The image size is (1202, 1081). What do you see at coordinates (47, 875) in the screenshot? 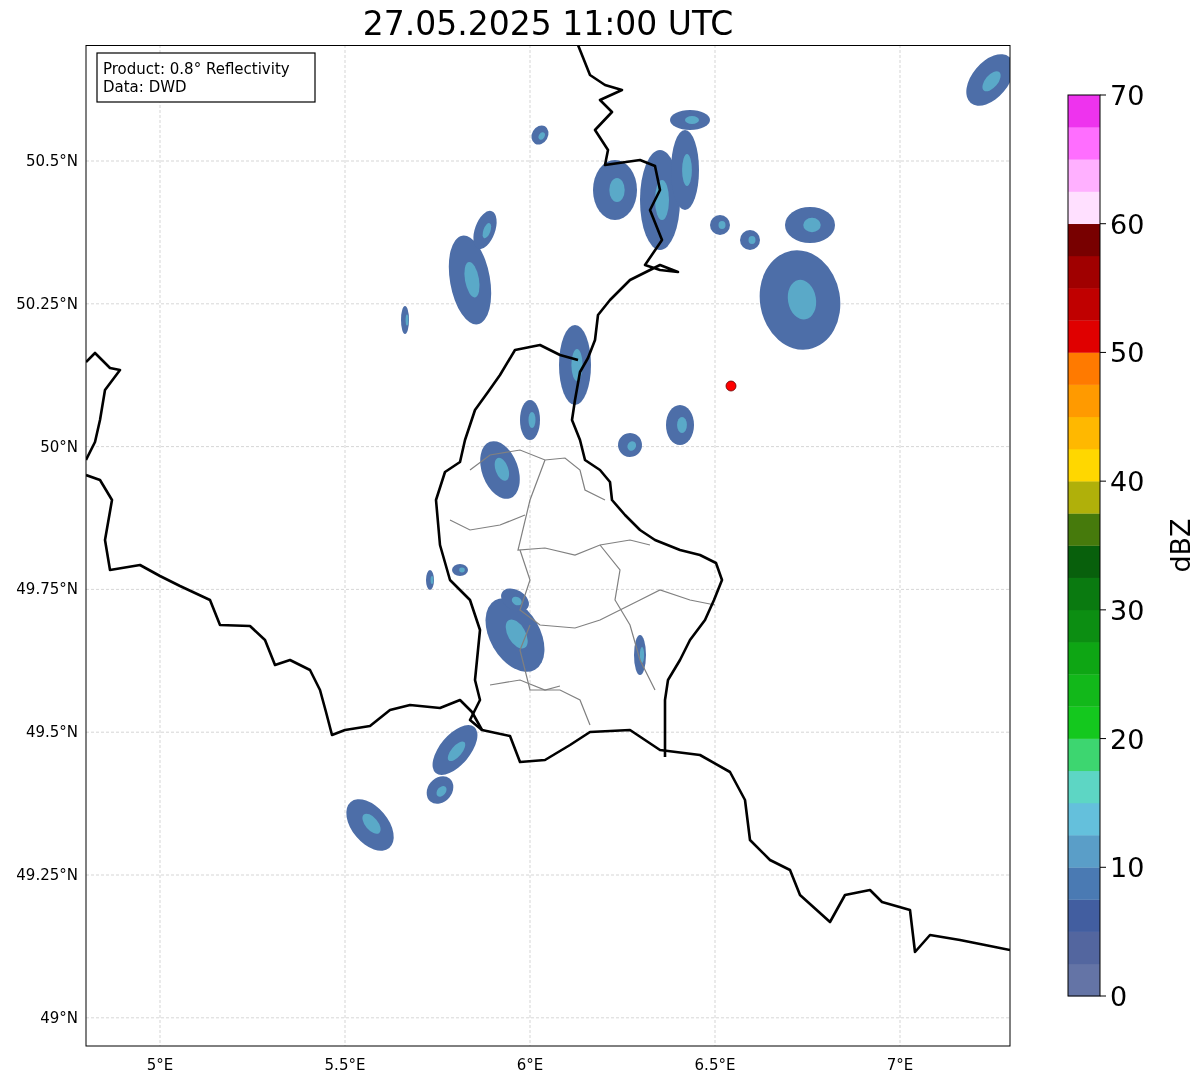
I see `latitude-label: 49.25°N` at bounding box center [47, 875].